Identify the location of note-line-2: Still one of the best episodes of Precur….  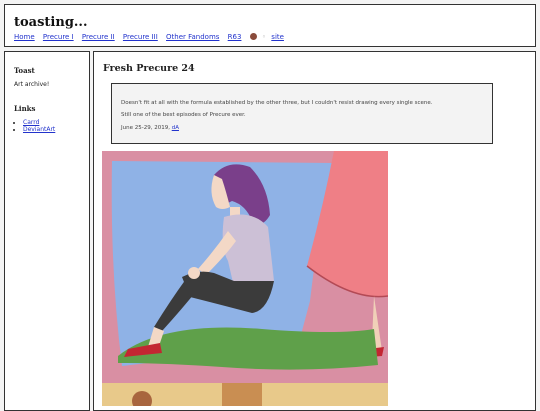
(183, 115).